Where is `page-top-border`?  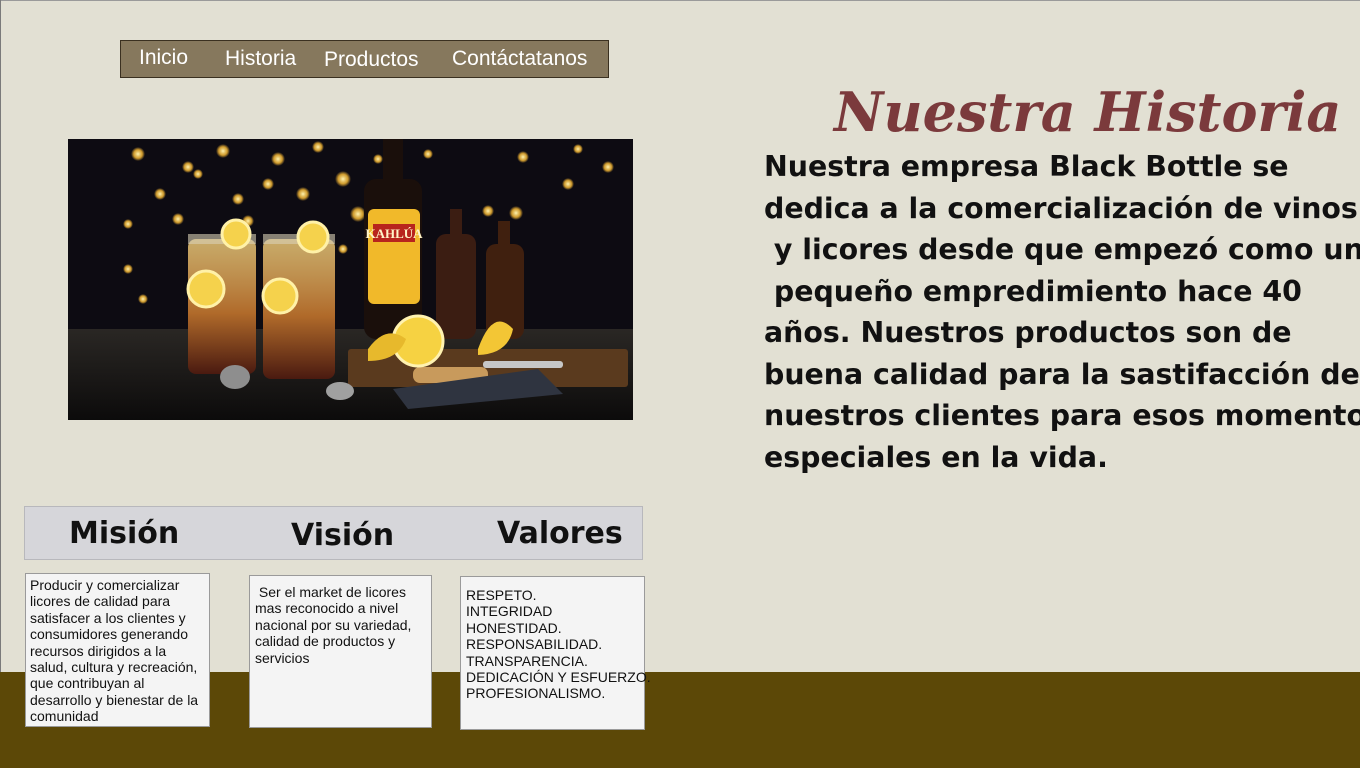 page-top-border is located at coordinates (680, 0).